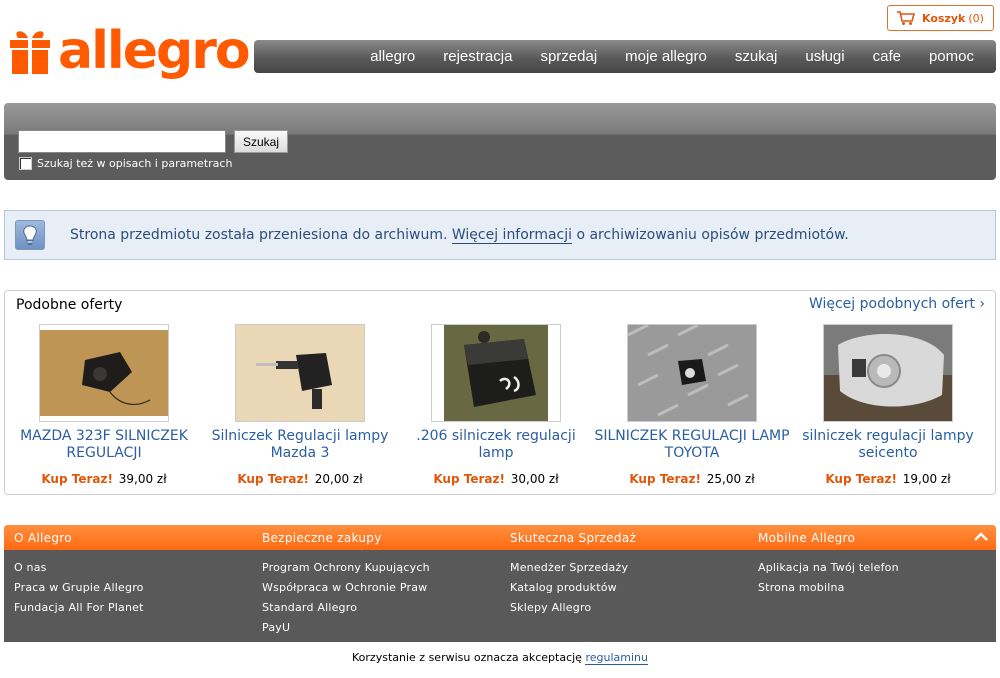  Describe the element at coordinates (756, 56) in the screenshot. I see `nav-item-szukaj: szukaj` at that location.